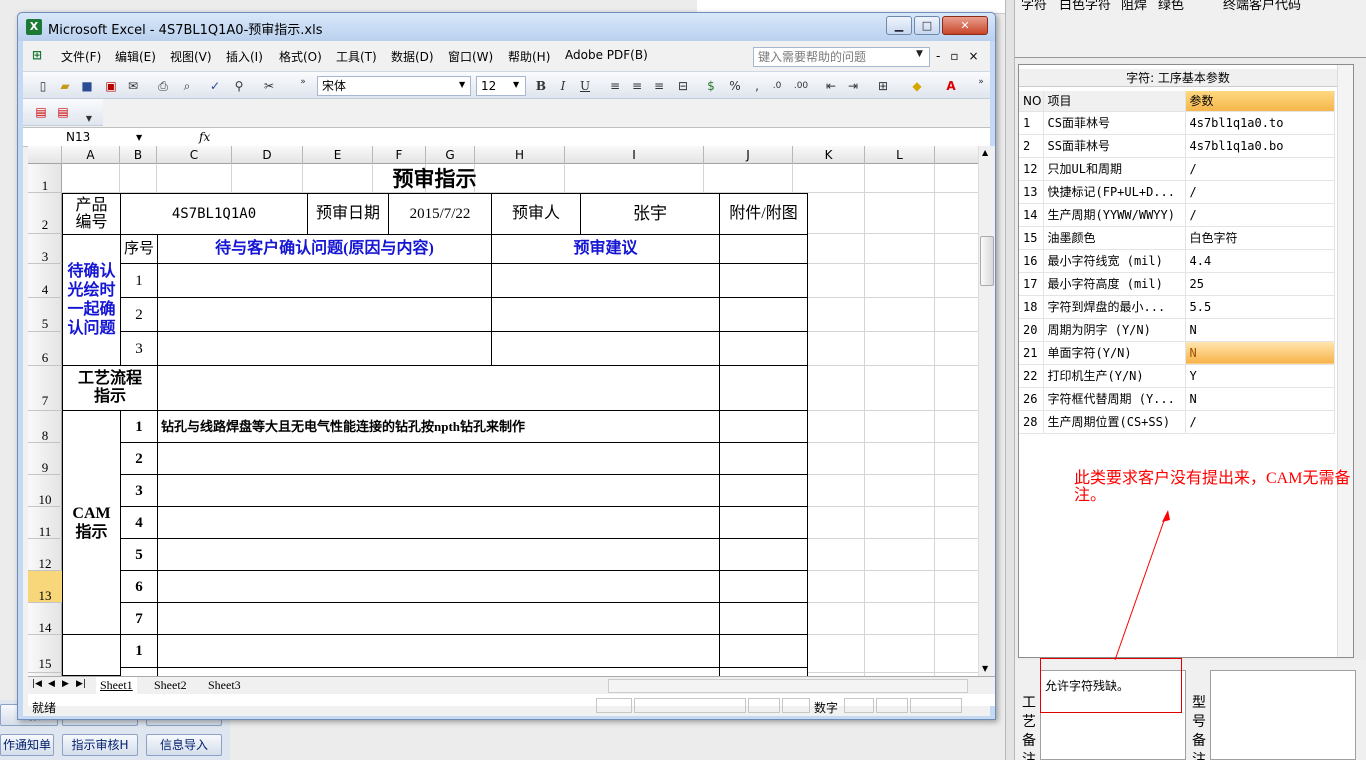  I want to click on cam-seq-4: 4, so click(139, 522).